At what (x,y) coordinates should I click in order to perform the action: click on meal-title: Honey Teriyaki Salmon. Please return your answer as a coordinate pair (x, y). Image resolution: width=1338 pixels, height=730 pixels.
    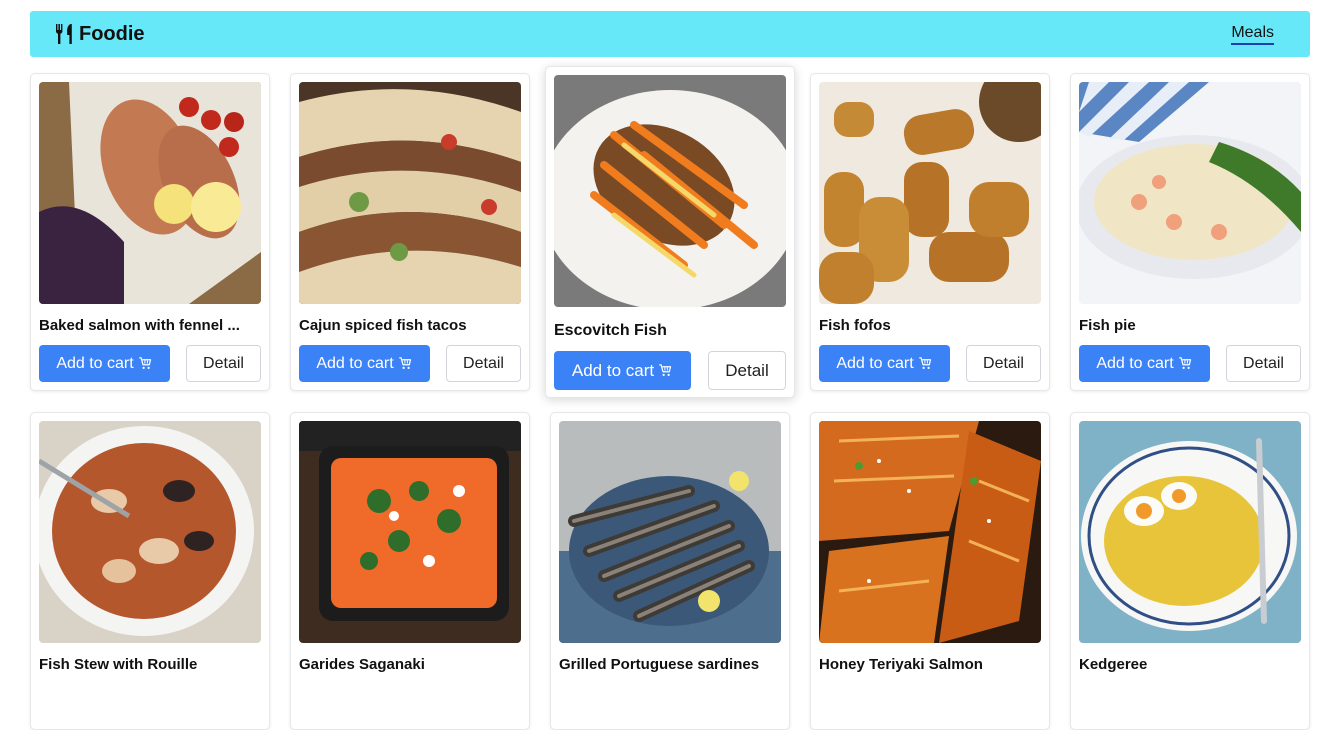
    Looking at the image, I should click on (901, 664).